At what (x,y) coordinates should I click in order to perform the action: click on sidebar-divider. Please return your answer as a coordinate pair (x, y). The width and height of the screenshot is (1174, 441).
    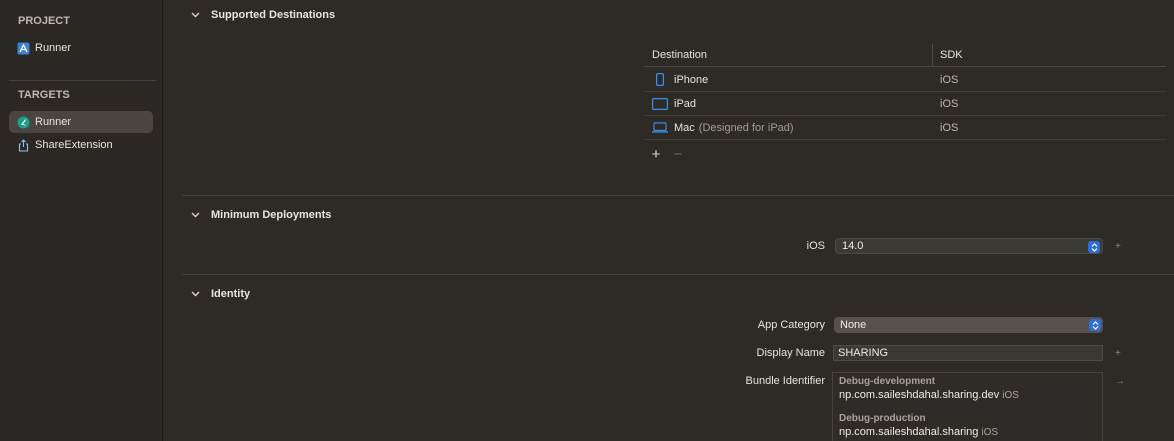
    Looking at the image, I should click on (82, 80).